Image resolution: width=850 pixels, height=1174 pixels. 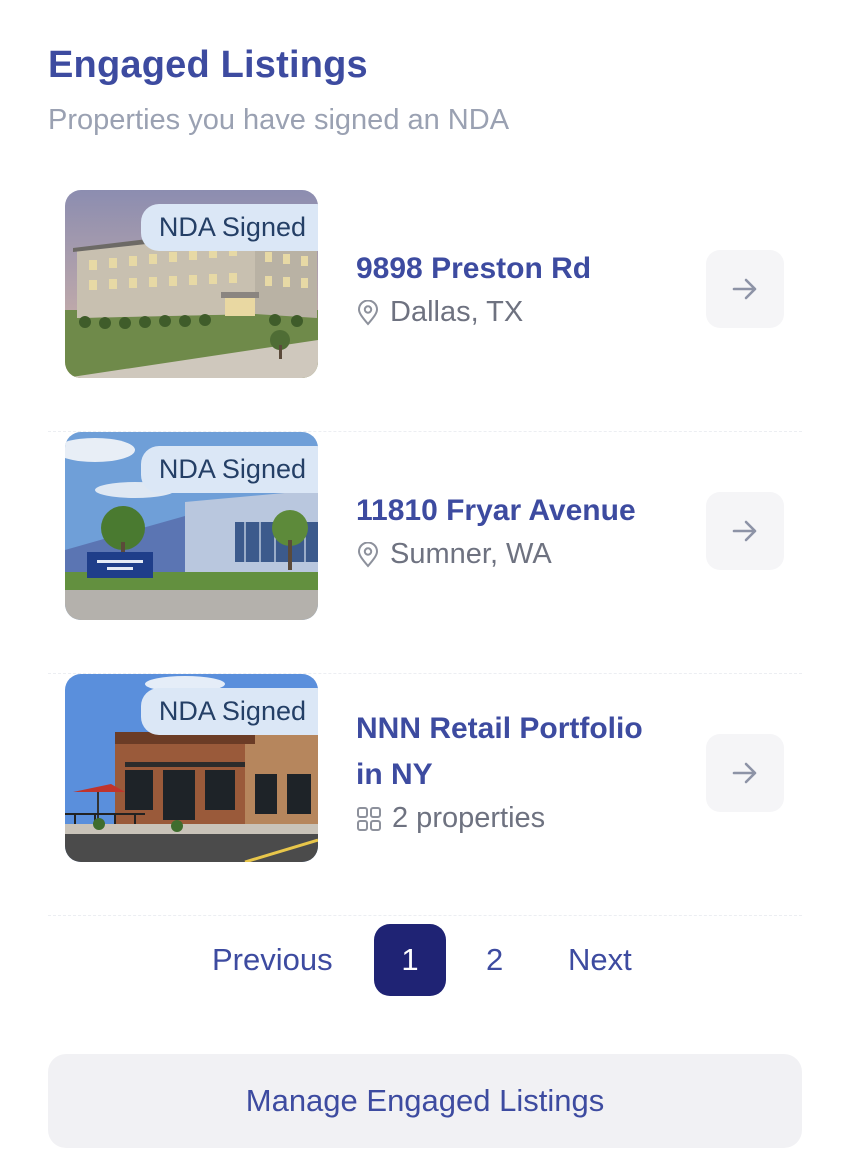 I want to click on grid-icon, so click(x=369, y=818).